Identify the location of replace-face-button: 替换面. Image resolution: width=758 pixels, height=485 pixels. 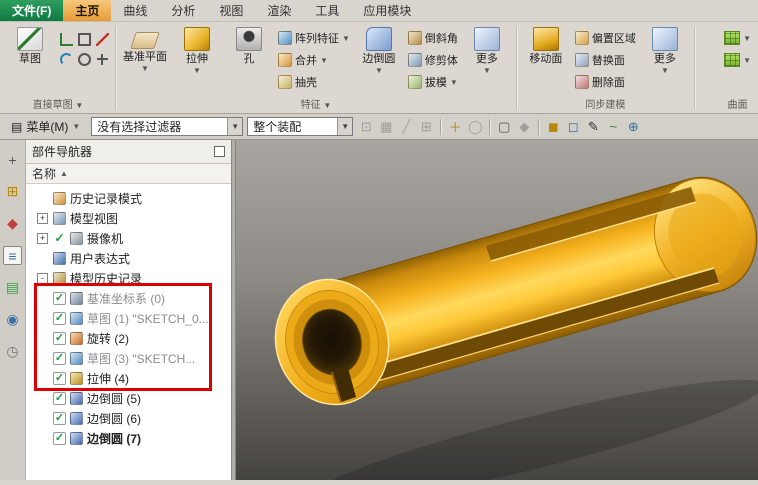
(605, 60).